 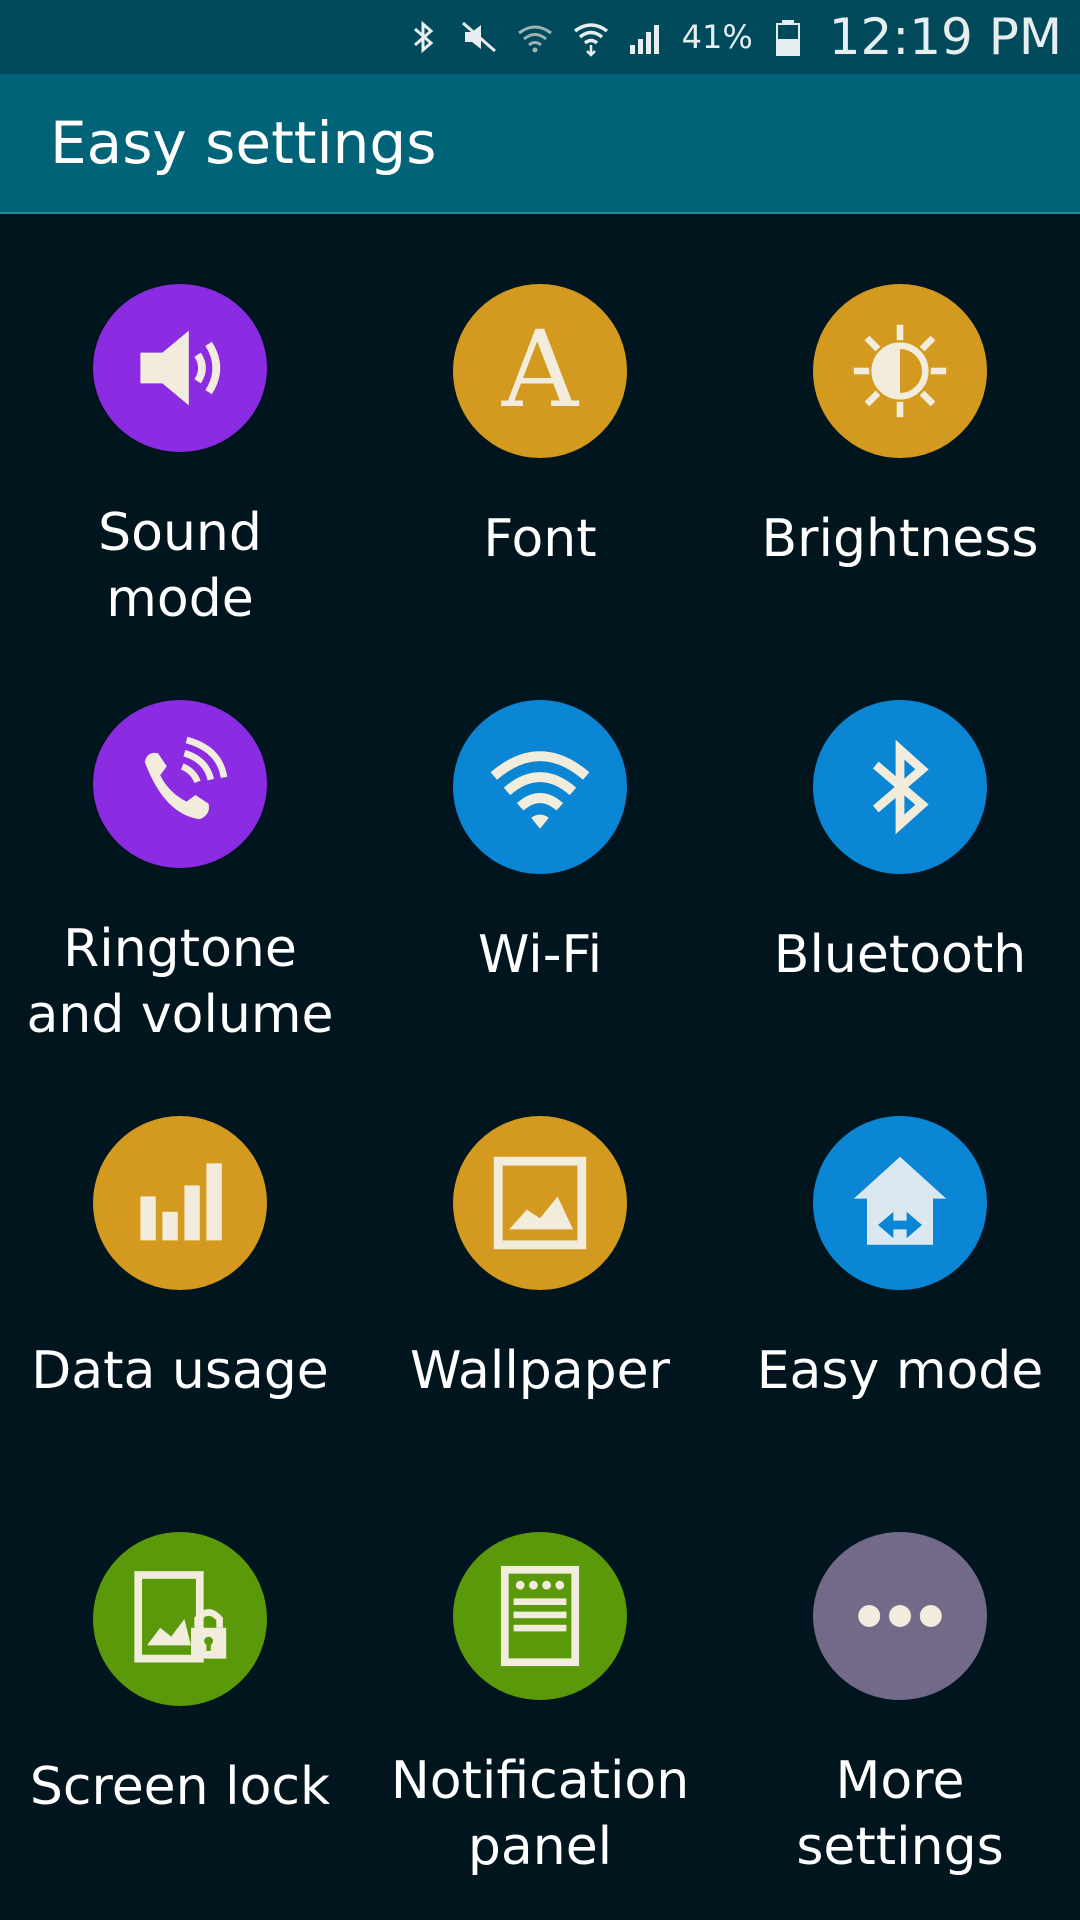 I want to click on setting-brightness: Brightness, so click(x=900, y=424).